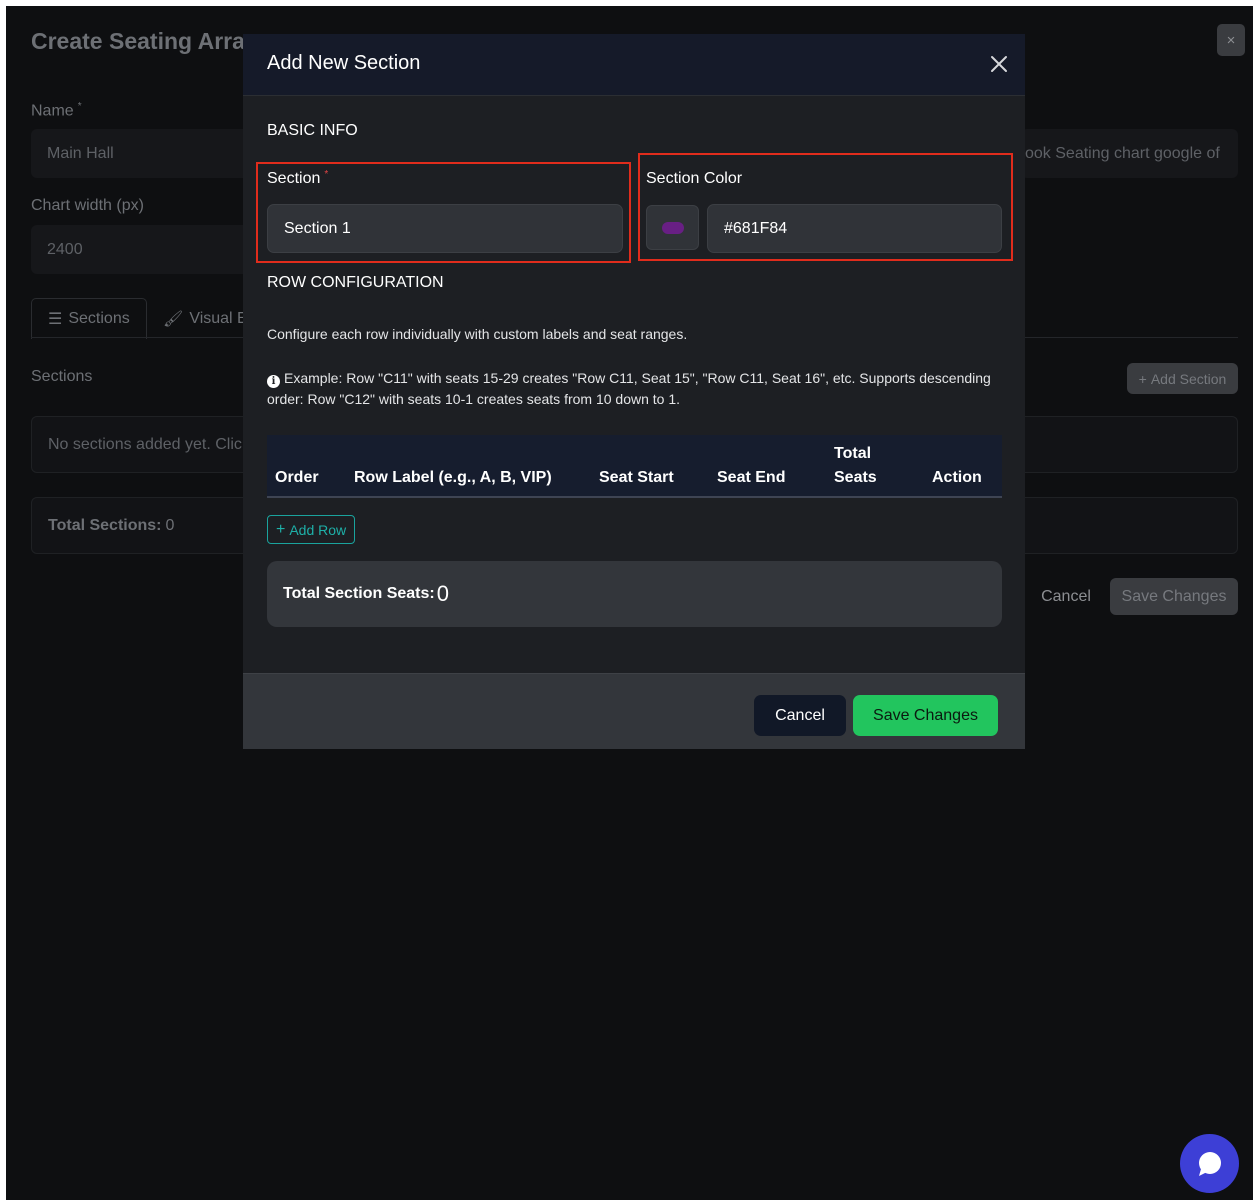 The height and width of the screenshot is (1200, 1253). I want to click on section-color-input, so click(854, 228).